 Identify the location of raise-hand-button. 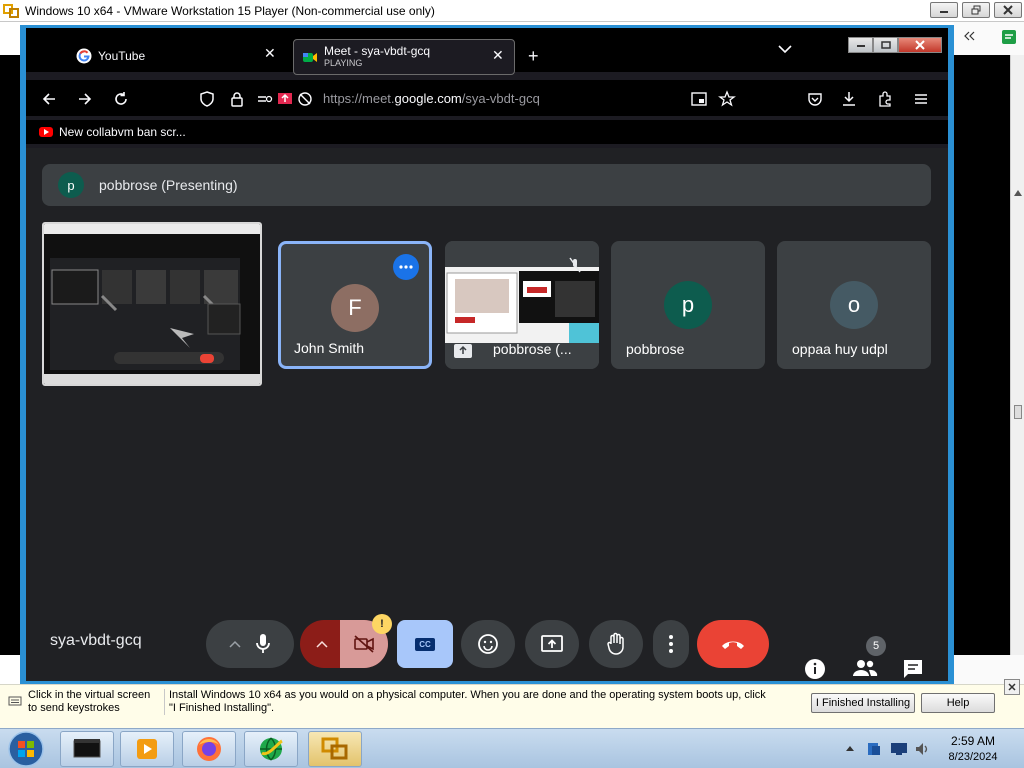
(616, 644).